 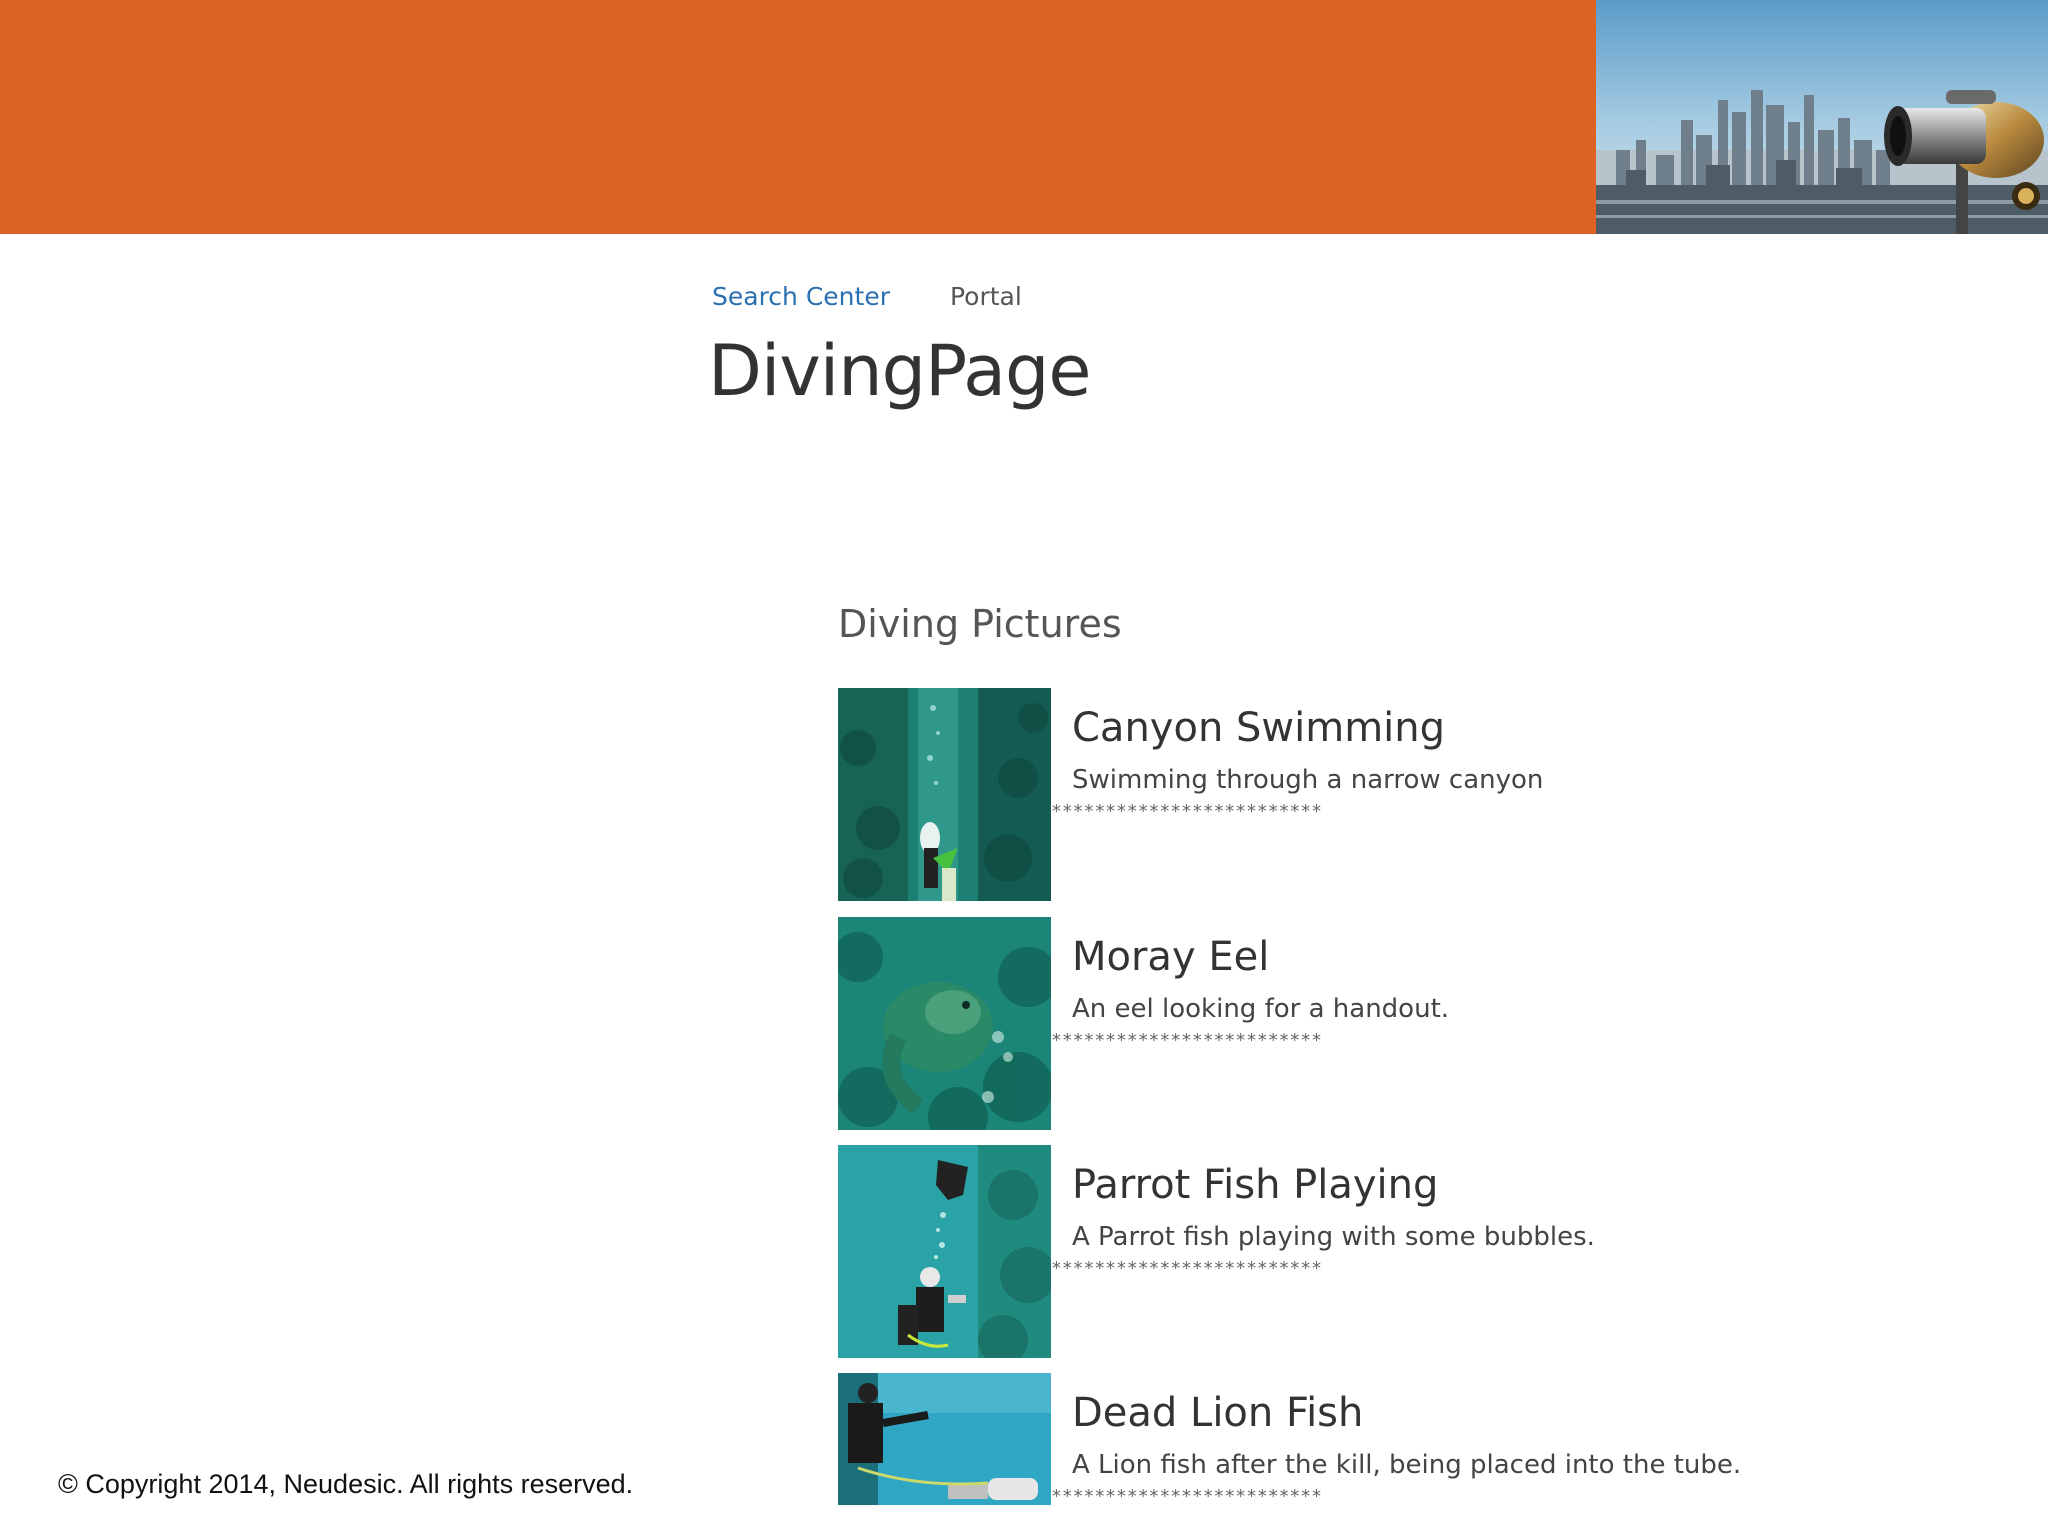 I want to click on section-title: Diving Pictures, so click(x=980, y=624).